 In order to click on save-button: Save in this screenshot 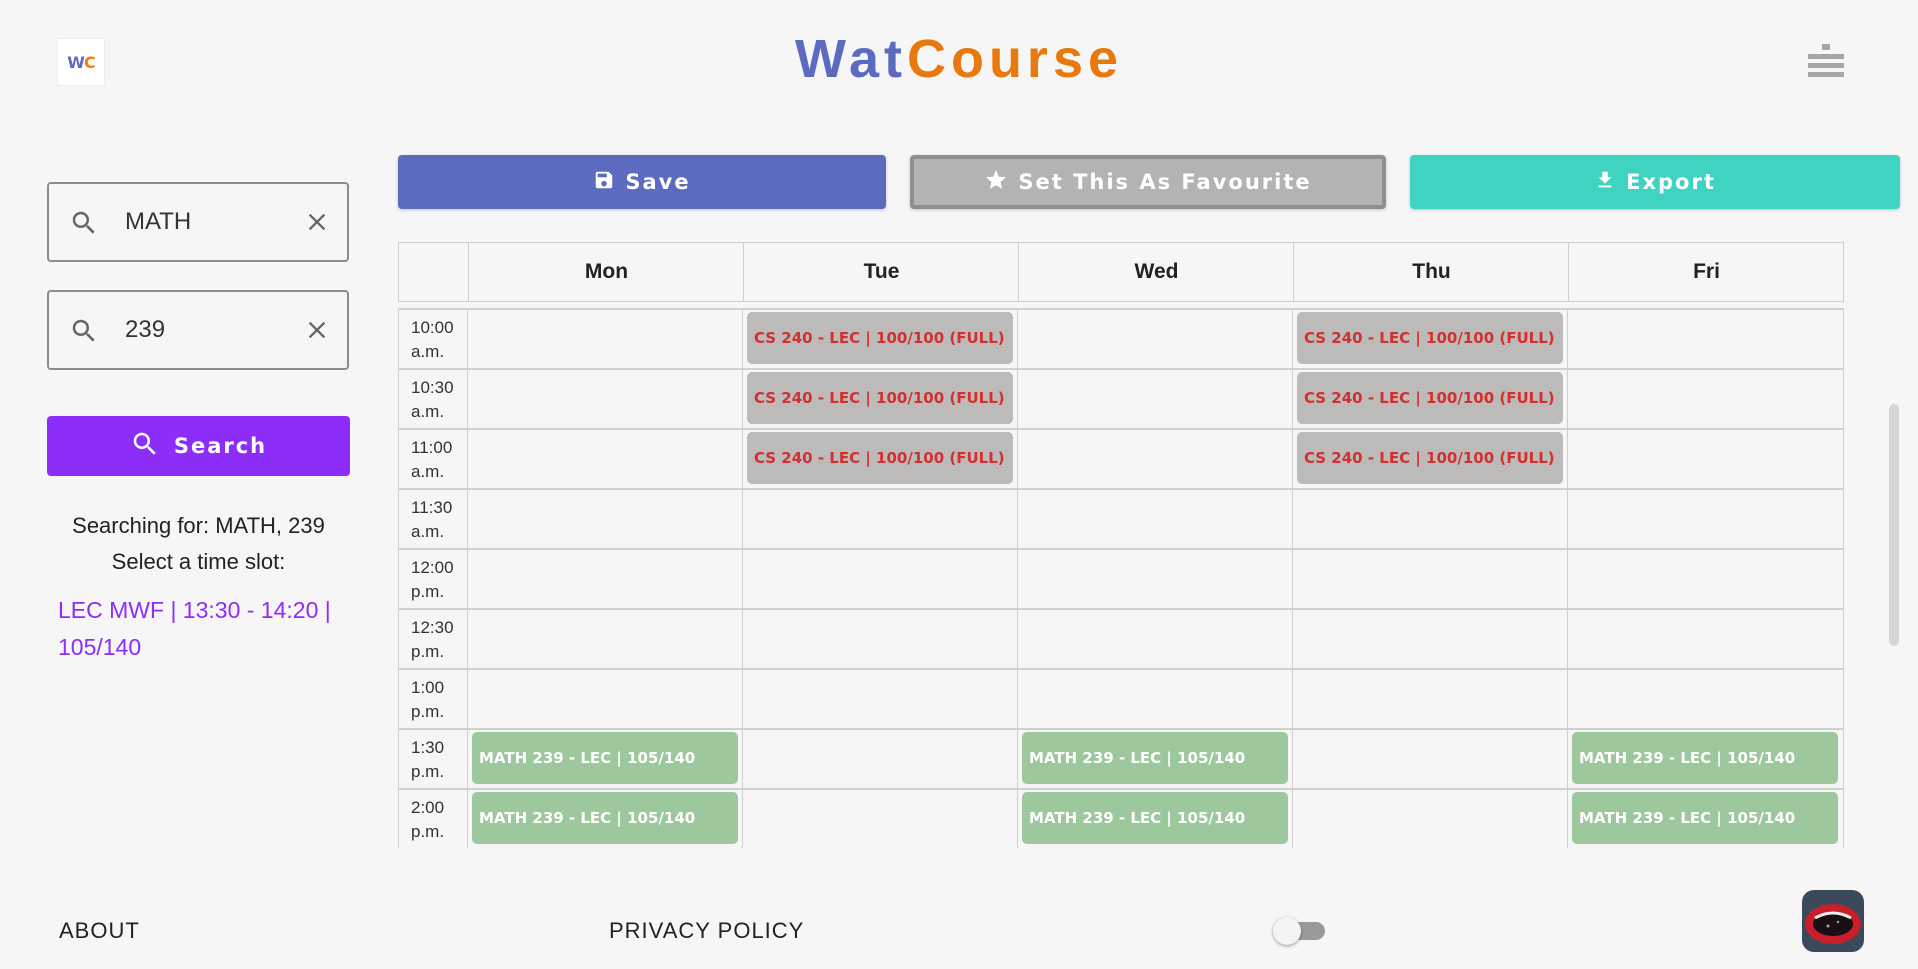, I will do `click(642, 182)`.